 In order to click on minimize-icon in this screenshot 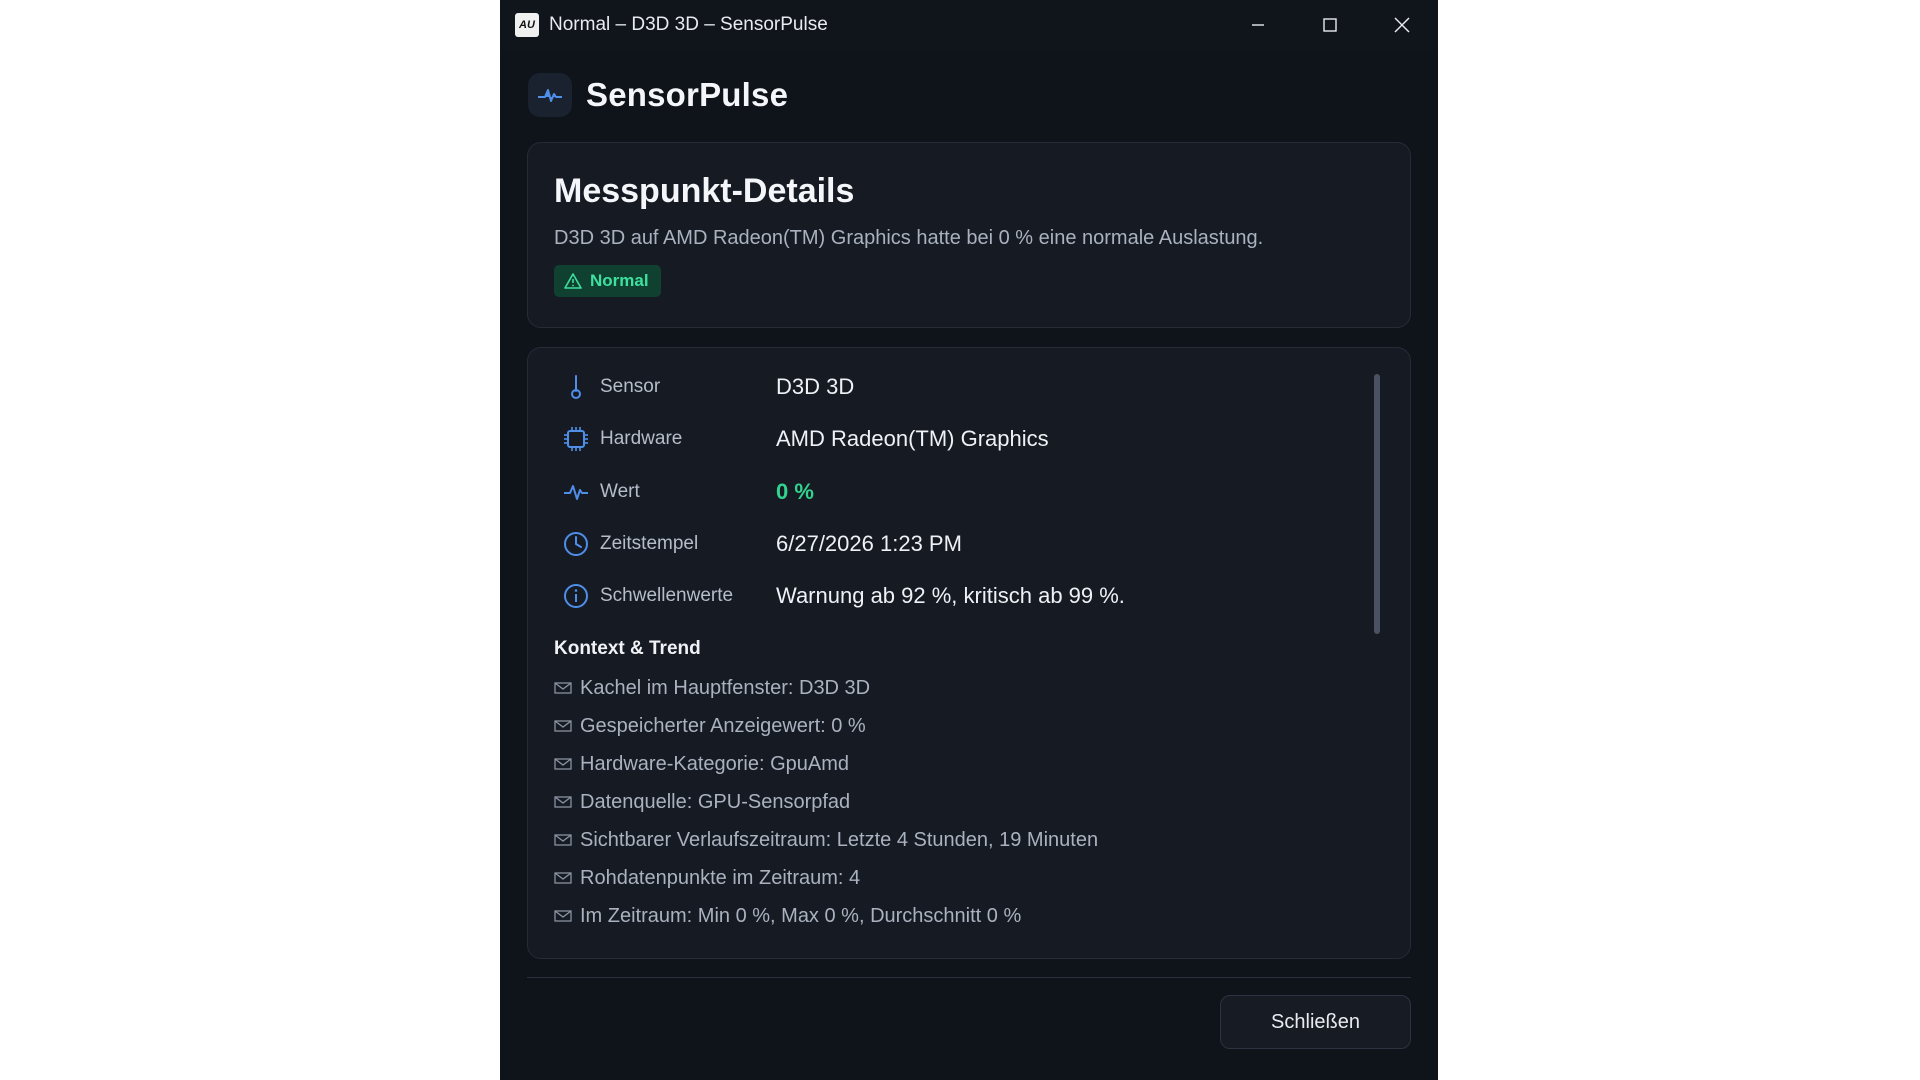, I will do `click(1258, 25)`.